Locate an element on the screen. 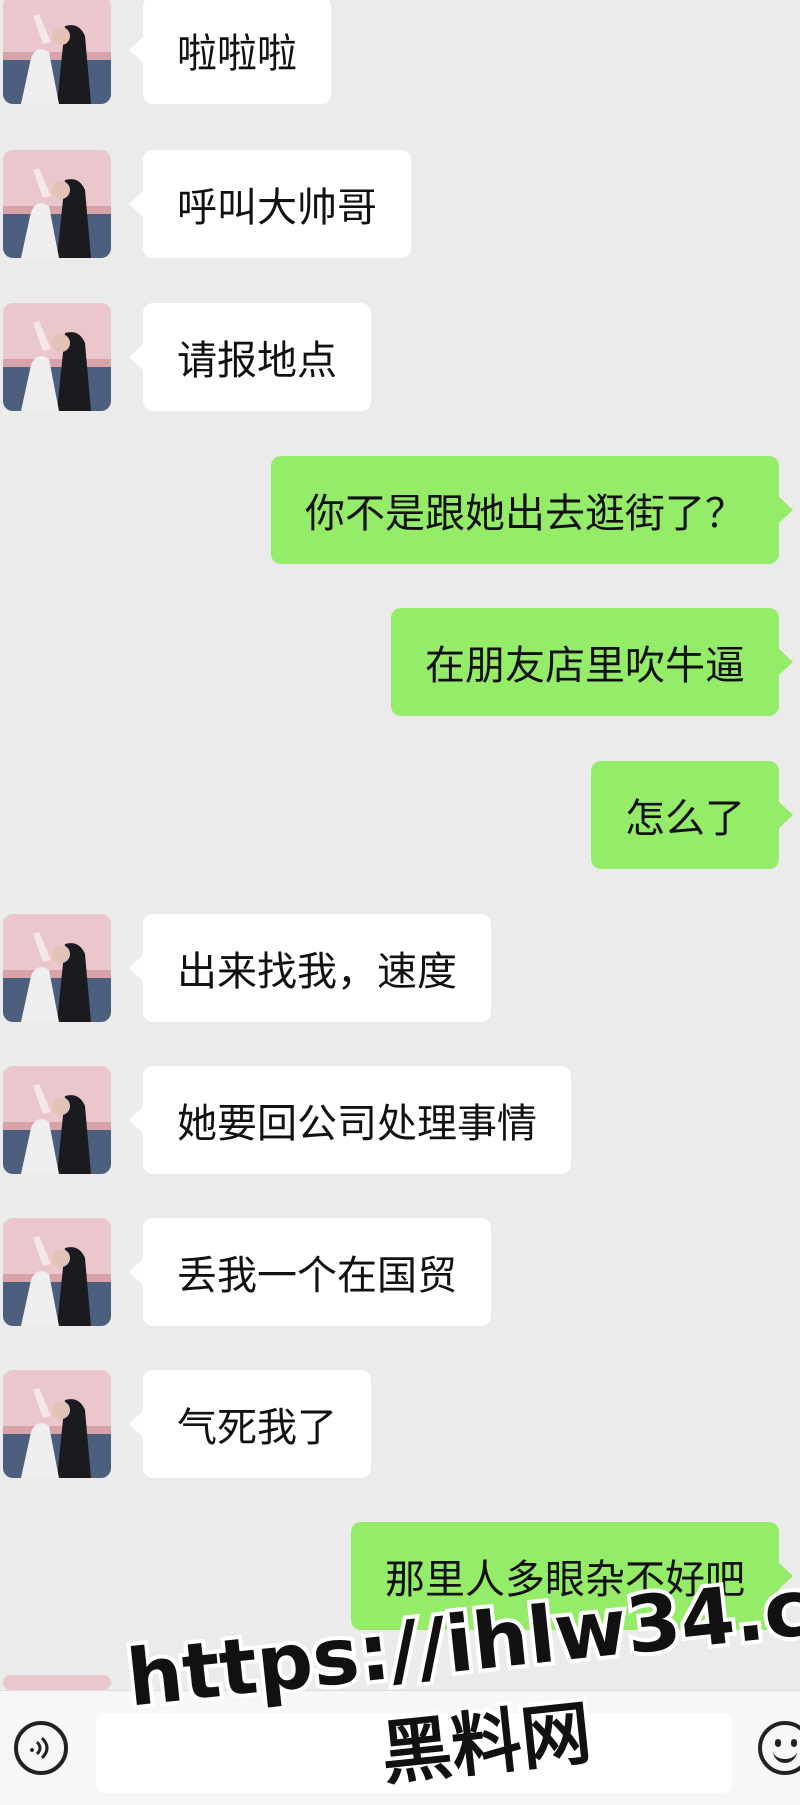 This screenshot has height=1805, width=800. message-bubble: 丢我一个在国贸 is located at coordinates (310, 1272).